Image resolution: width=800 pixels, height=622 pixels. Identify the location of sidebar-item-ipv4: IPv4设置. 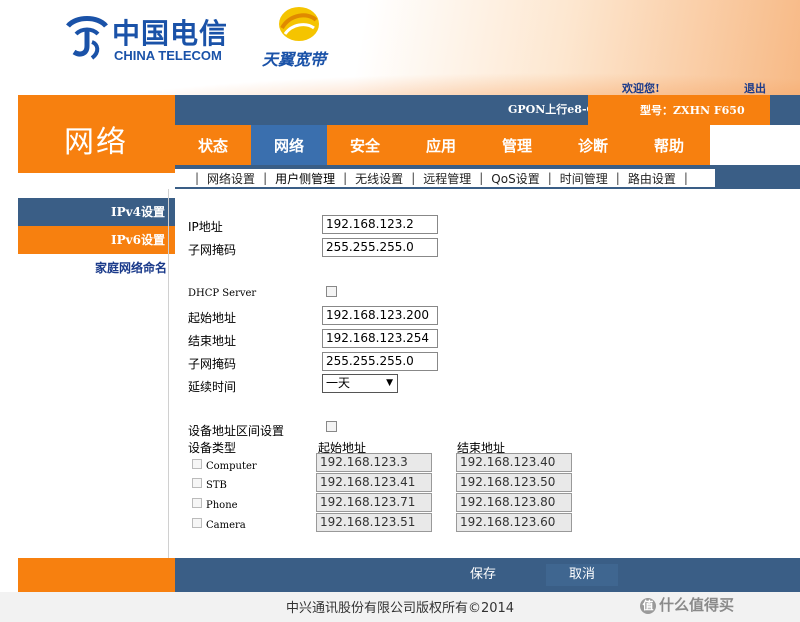
(96, 212).